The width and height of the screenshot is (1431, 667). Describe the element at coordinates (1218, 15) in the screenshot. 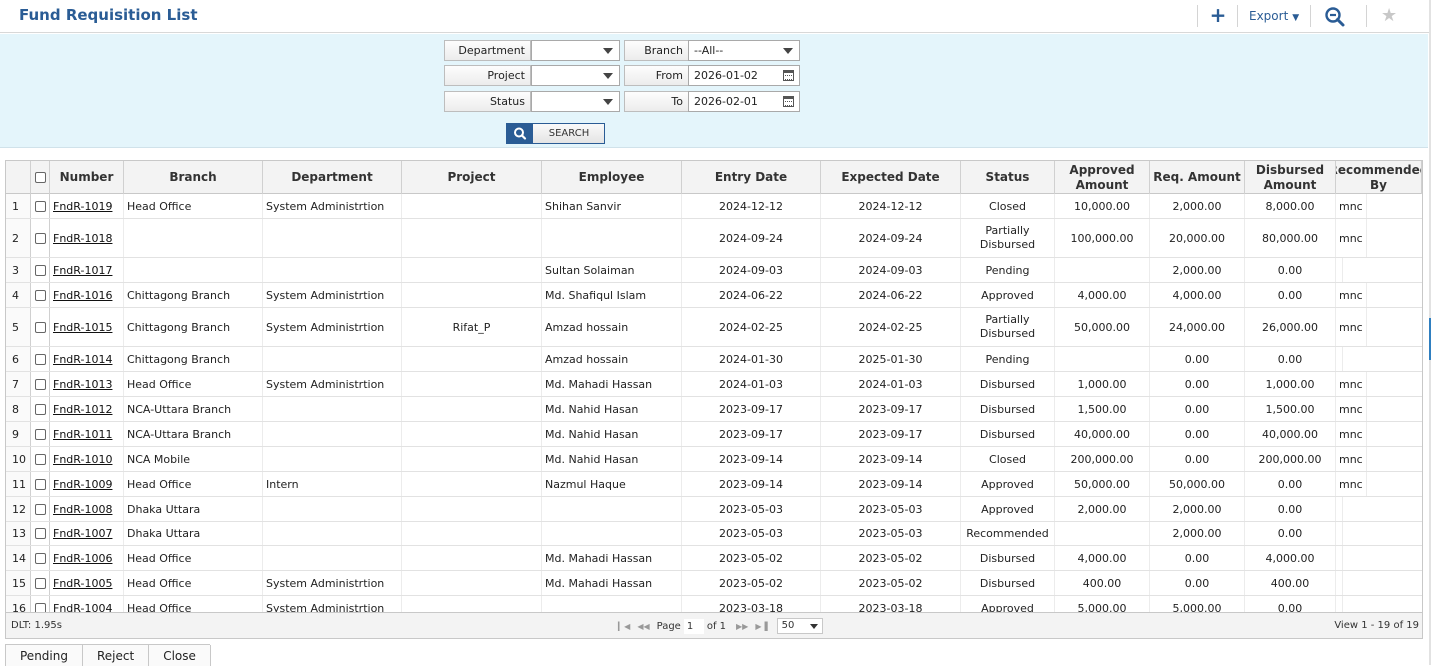

I see `add-button: +` at that location.